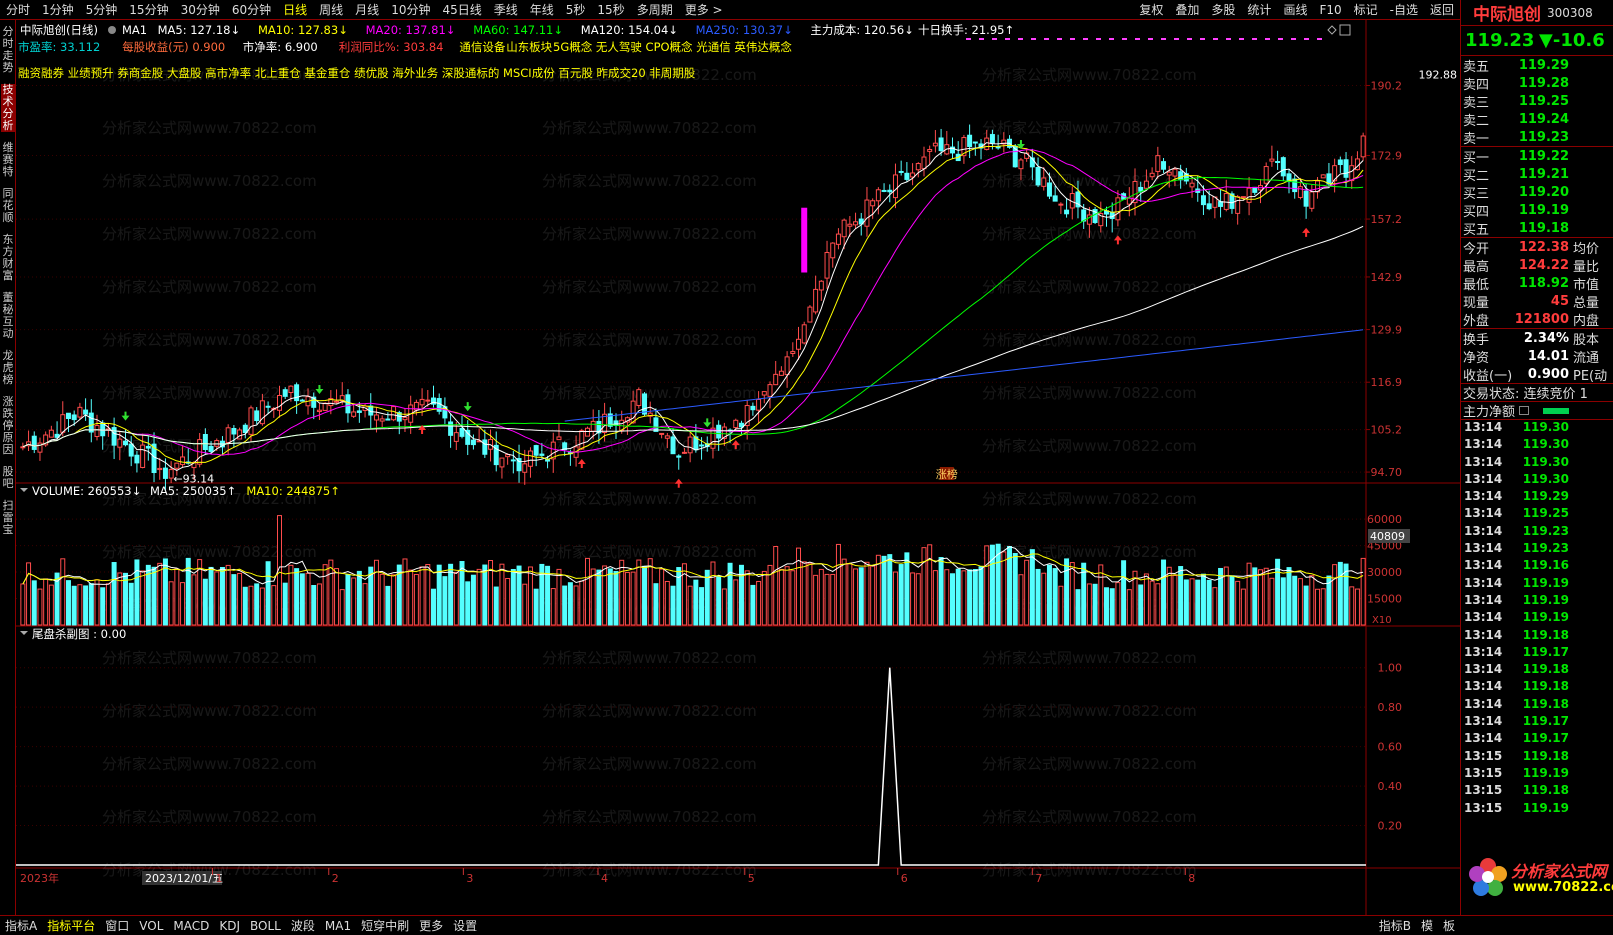  What do you see at coordinates (1223, 9) in the screenshot?
I see `tool-button: 多股` at bounding box center [1223, 9].